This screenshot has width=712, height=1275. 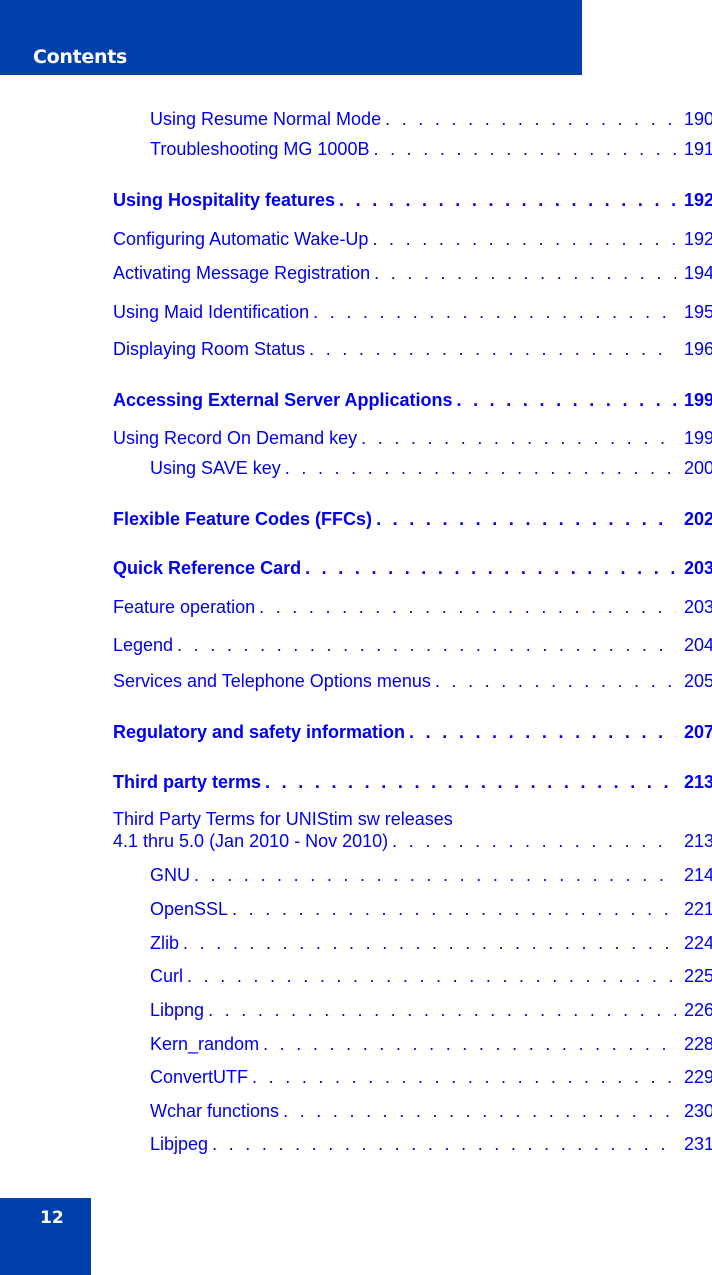 I want to click on toc-entry-page: 190, so click(x=694, y=119).